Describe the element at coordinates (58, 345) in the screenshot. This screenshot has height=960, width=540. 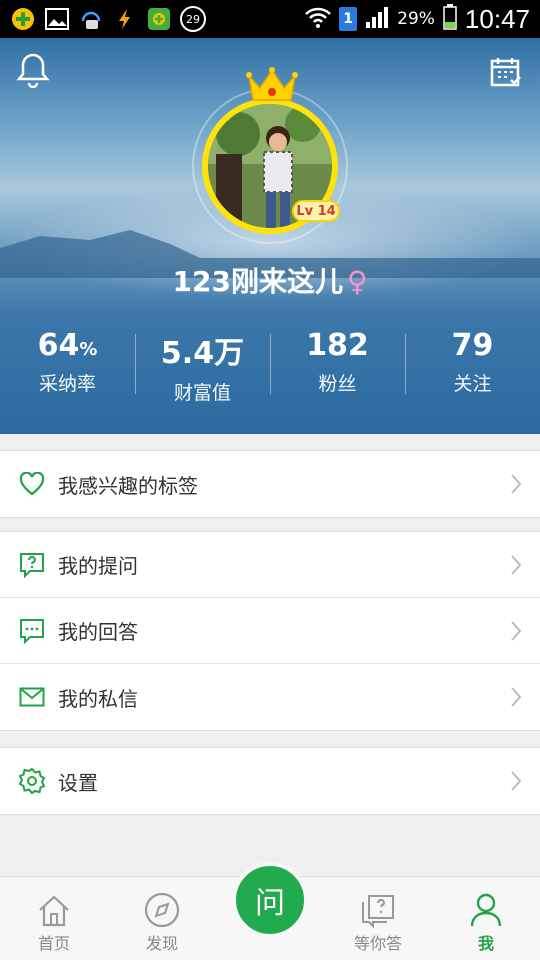
I see `stat-value: 64` at that location.